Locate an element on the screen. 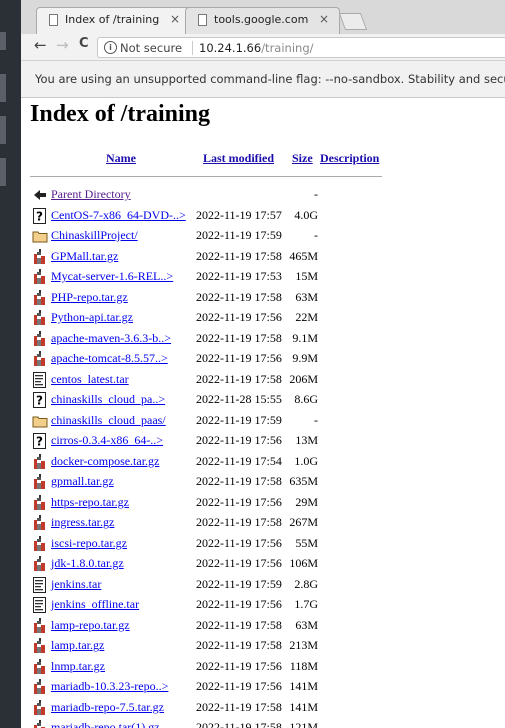  file-size: 2.8G is located at coordinates (306, 583).